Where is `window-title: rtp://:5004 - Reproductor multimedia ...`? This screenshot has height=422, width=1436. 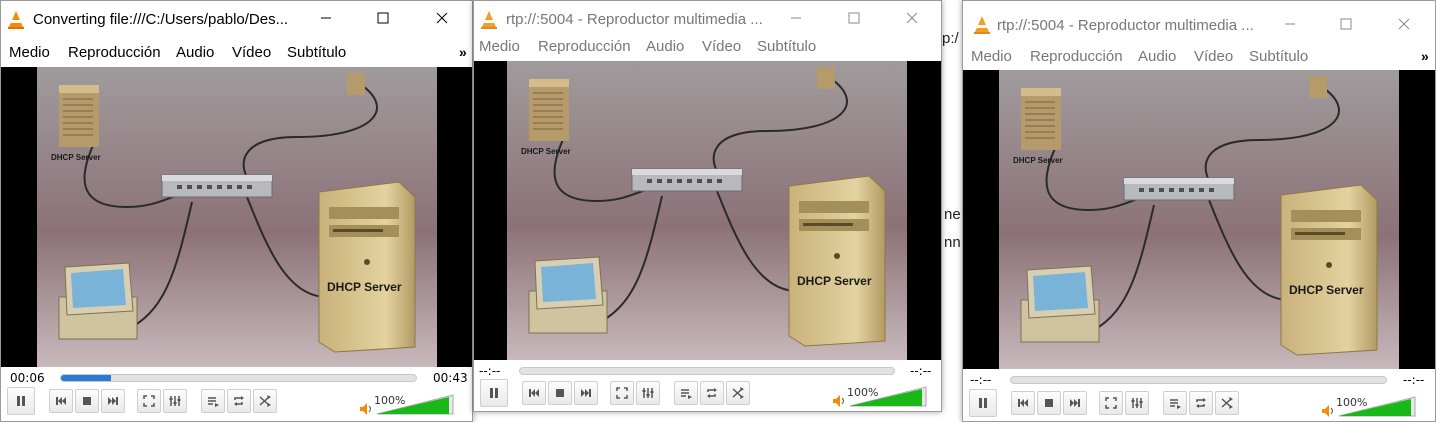
window-title: rtp://:5004 - Reproductor multimedia ... is located at coordinates (1125, 25).